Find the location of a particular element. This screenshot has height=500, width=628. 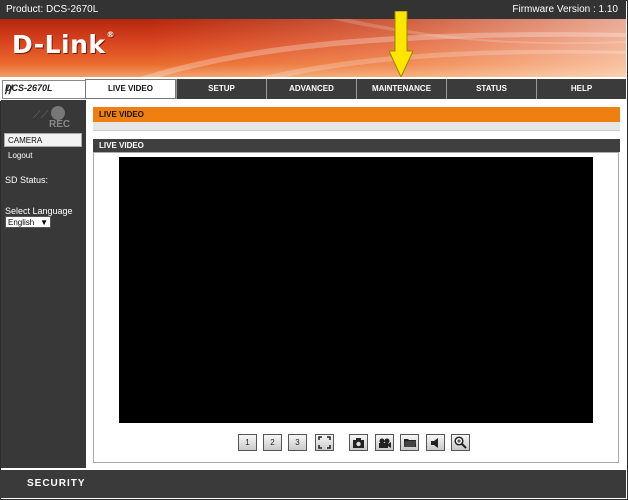

model-label-box: DCS-2670L // is located at coordinates (44, 89).